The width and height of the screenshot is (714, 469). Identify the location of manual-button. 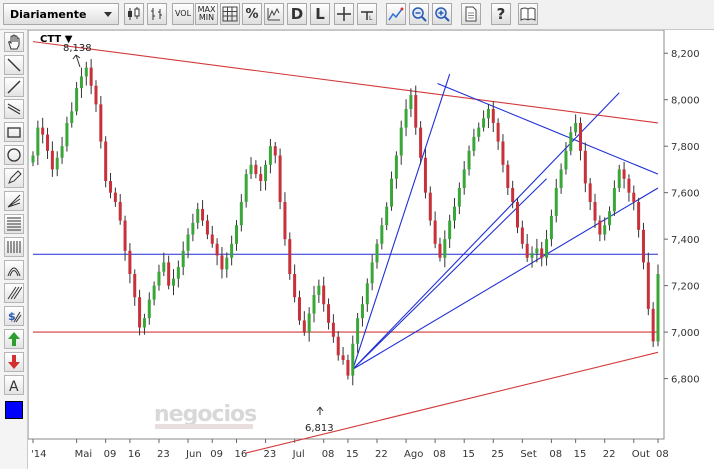
(528, 14).